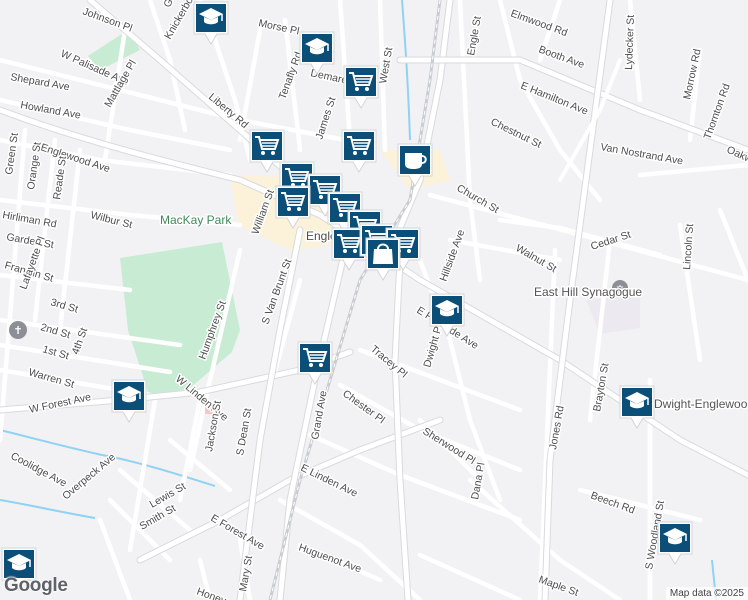 This screenshot has width=748, height=600. I want to click on street-label: 3rd St, so click(64, 305).